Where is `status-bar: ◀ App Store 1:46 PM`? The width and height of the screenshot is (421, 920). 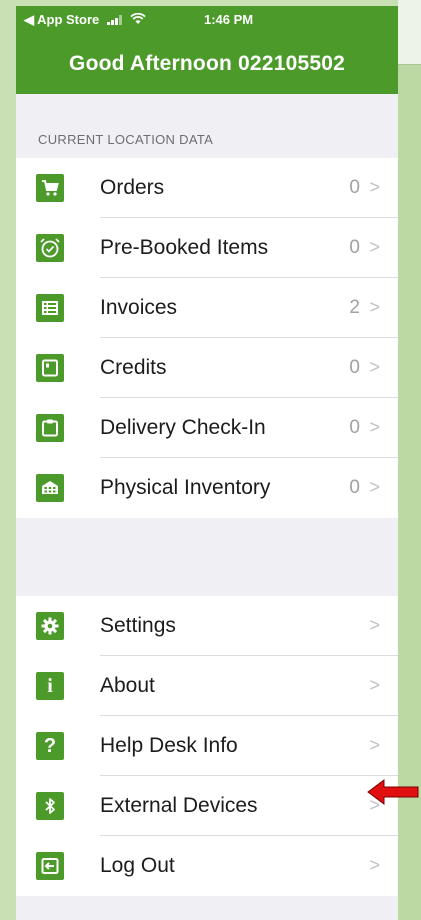
status-bar: ◀ App Store 1:46 PM is located at coordinates (207, 19).